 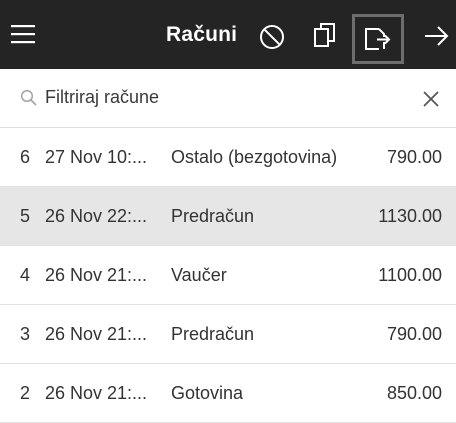 What do you see at coordinates (23, 34) in the screenshot?
I see `menu-icon` at bounding box center [23, 34].